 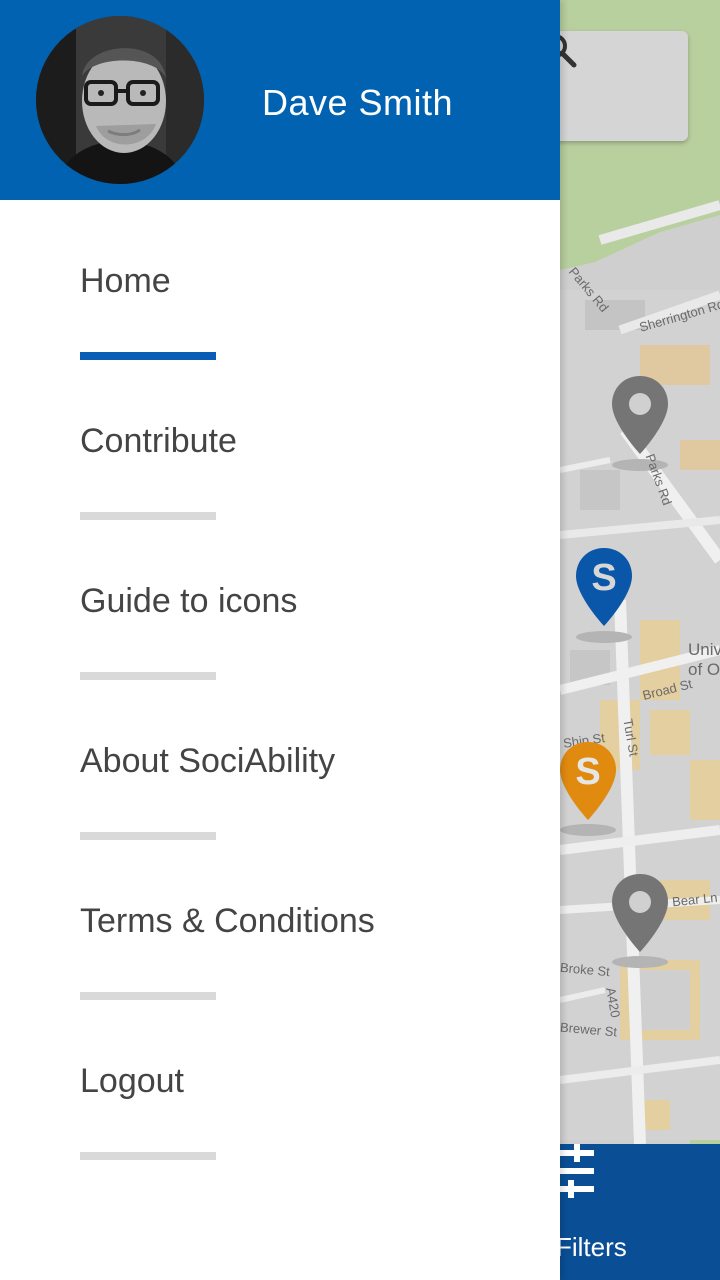 What do you see at coordinates (280, 280) in the screenshot?
I see `menu-item-home: Home` at bounding box center [280, 280].